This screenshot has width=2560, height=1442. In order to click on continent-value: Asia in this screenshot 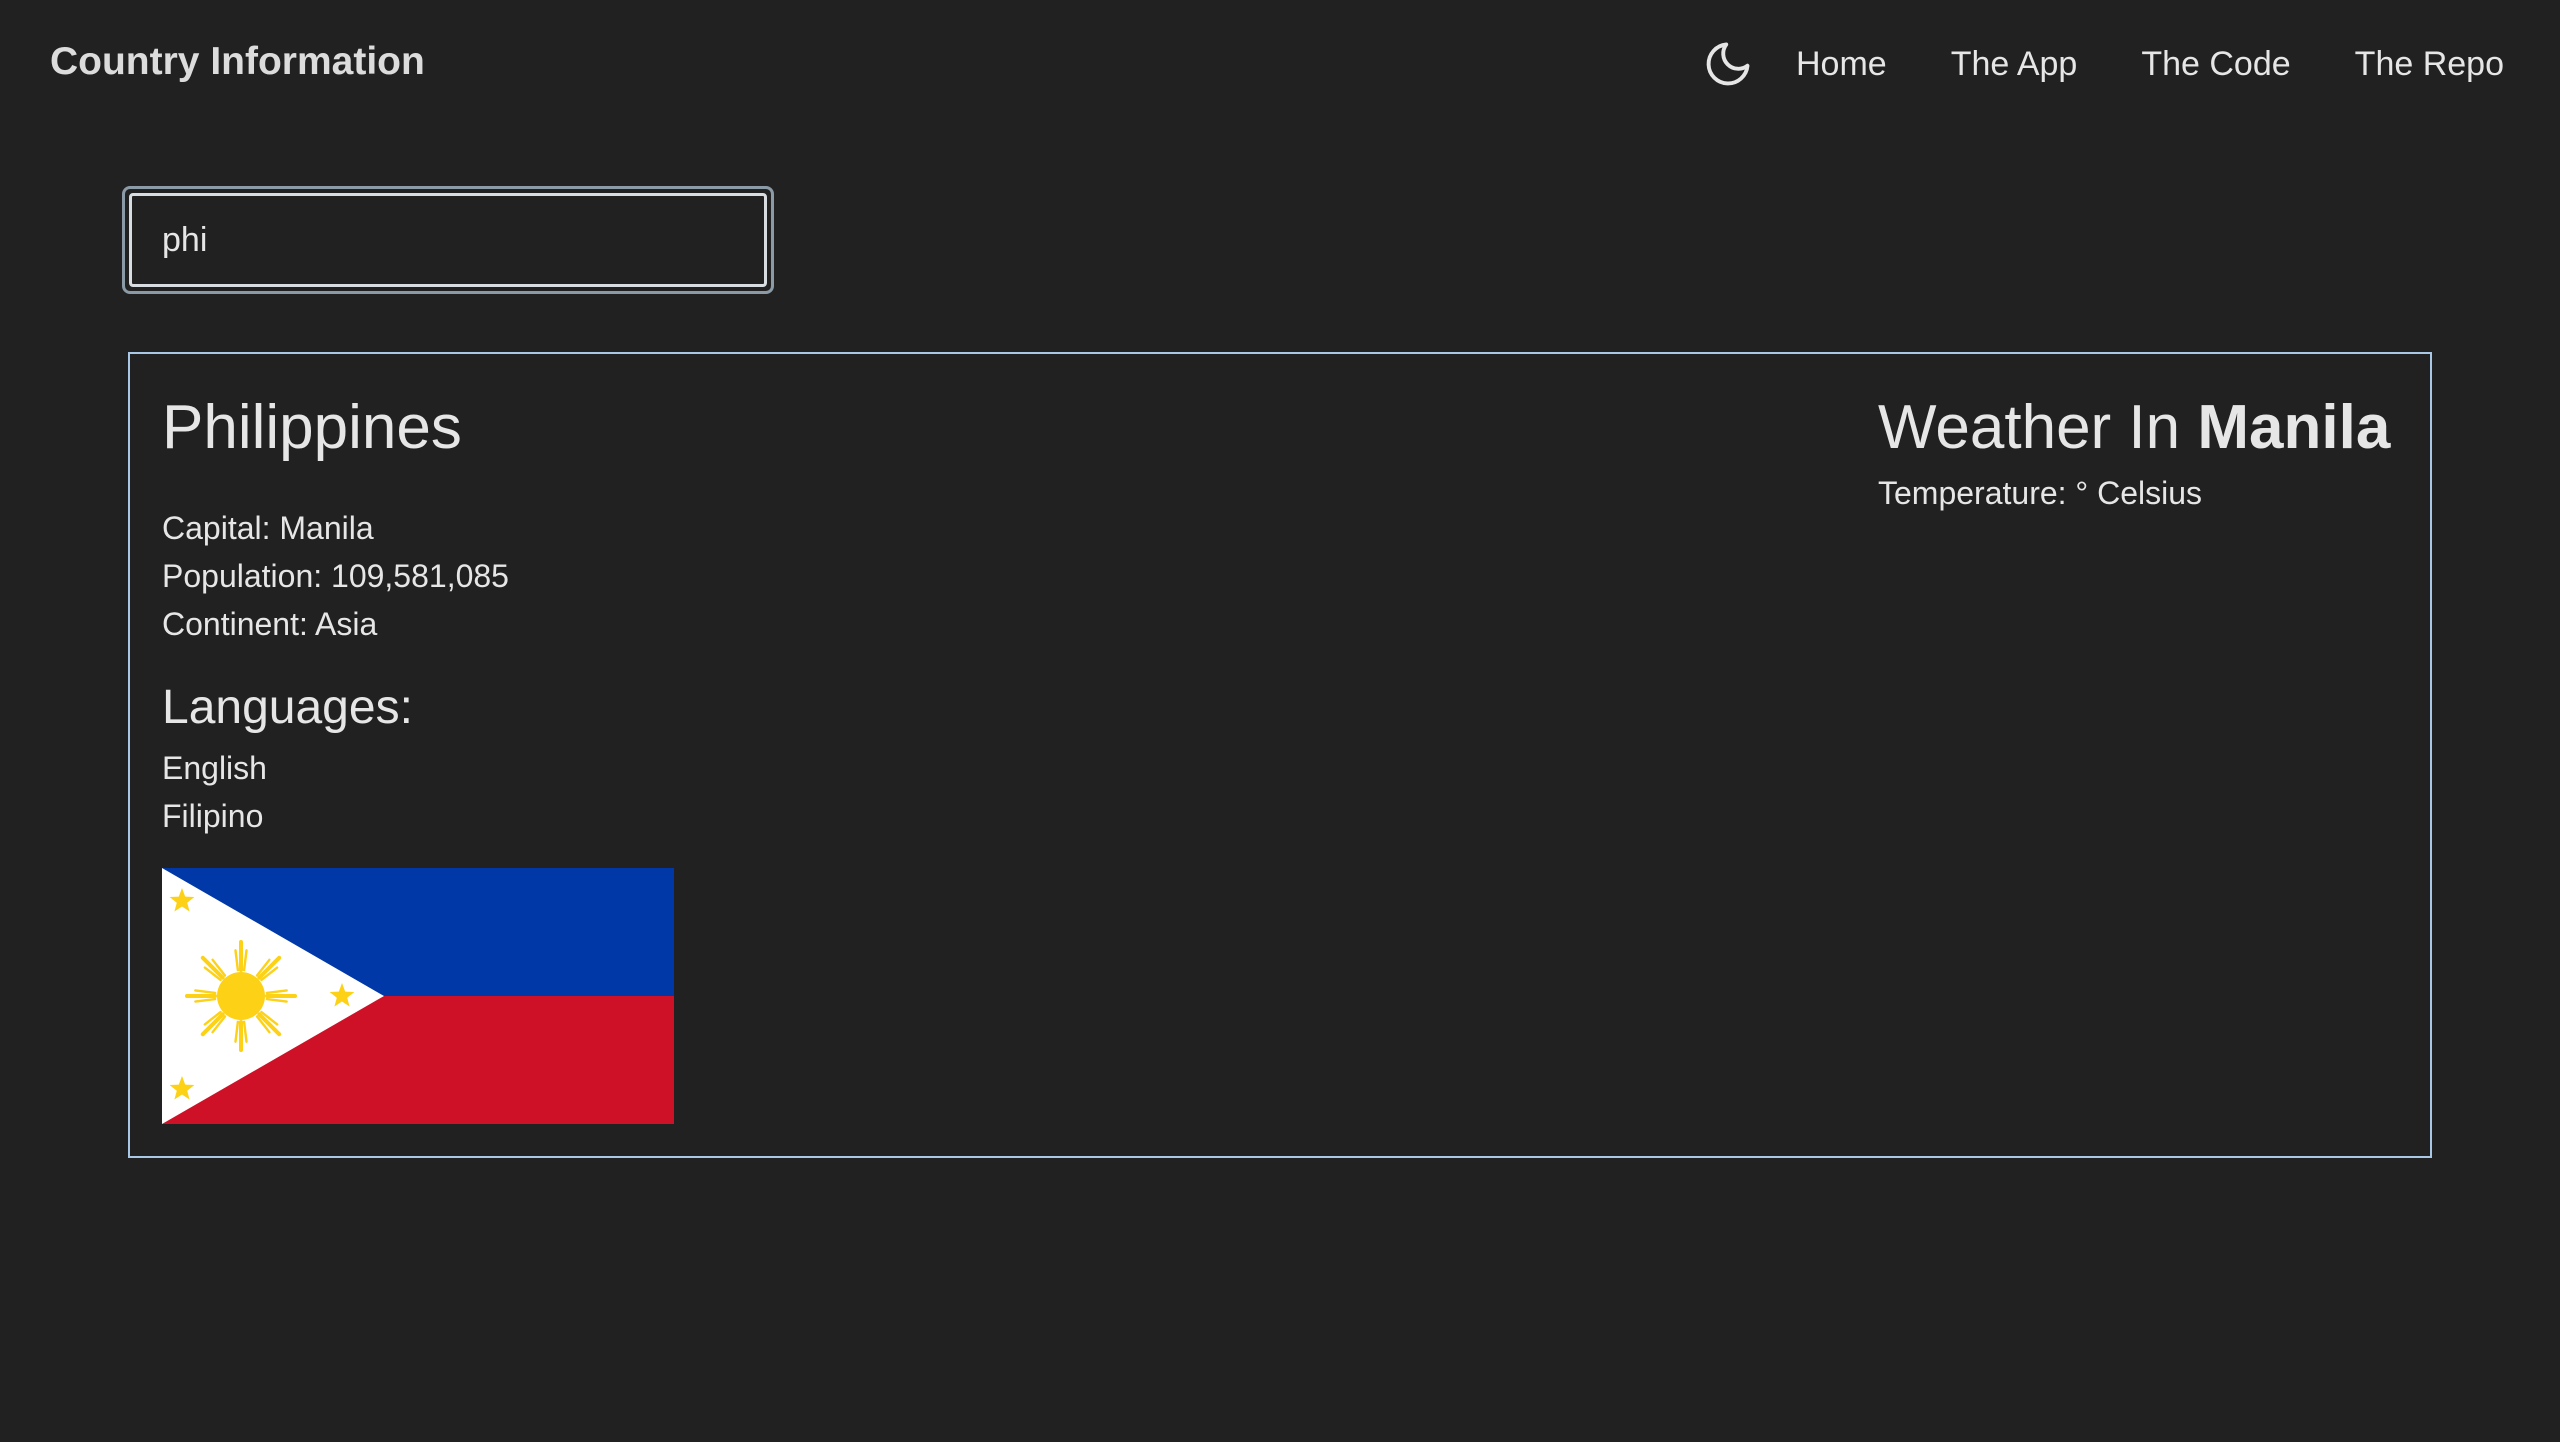, I will do `click(346, 624)`.